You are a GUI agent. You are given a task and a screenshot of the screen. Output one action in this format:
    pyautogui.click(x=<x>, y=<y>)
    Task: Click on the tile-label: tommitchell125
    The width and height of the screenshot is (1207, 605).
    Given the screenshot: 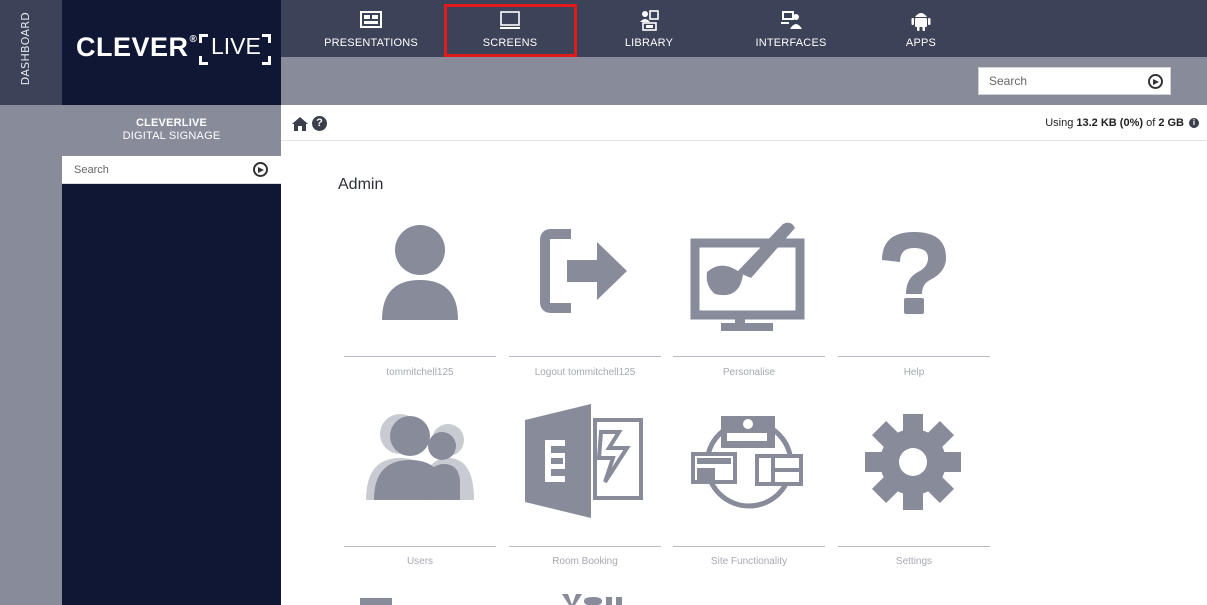 What is the action you would take?
    pyautogui.click(x=420, y=372)
    